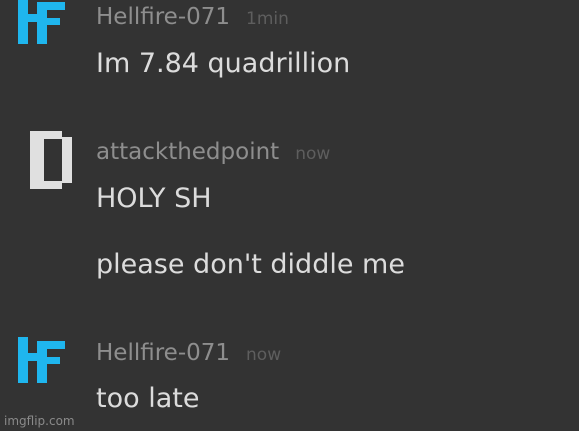 This screenshot has width=579, height=431. Describe the element at coordinates (39, 421) in the screenshot. I see `watermark: imgflip.com` at that location.